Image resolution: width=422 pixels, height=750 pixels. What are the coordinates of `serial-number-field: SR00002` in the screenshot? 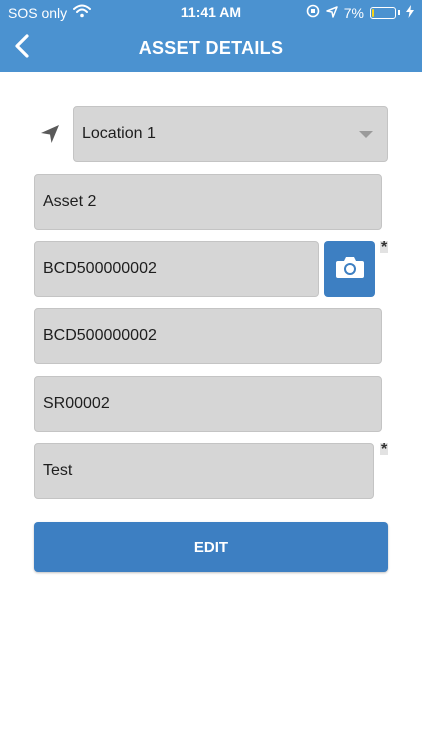 It's located at (208, 404).